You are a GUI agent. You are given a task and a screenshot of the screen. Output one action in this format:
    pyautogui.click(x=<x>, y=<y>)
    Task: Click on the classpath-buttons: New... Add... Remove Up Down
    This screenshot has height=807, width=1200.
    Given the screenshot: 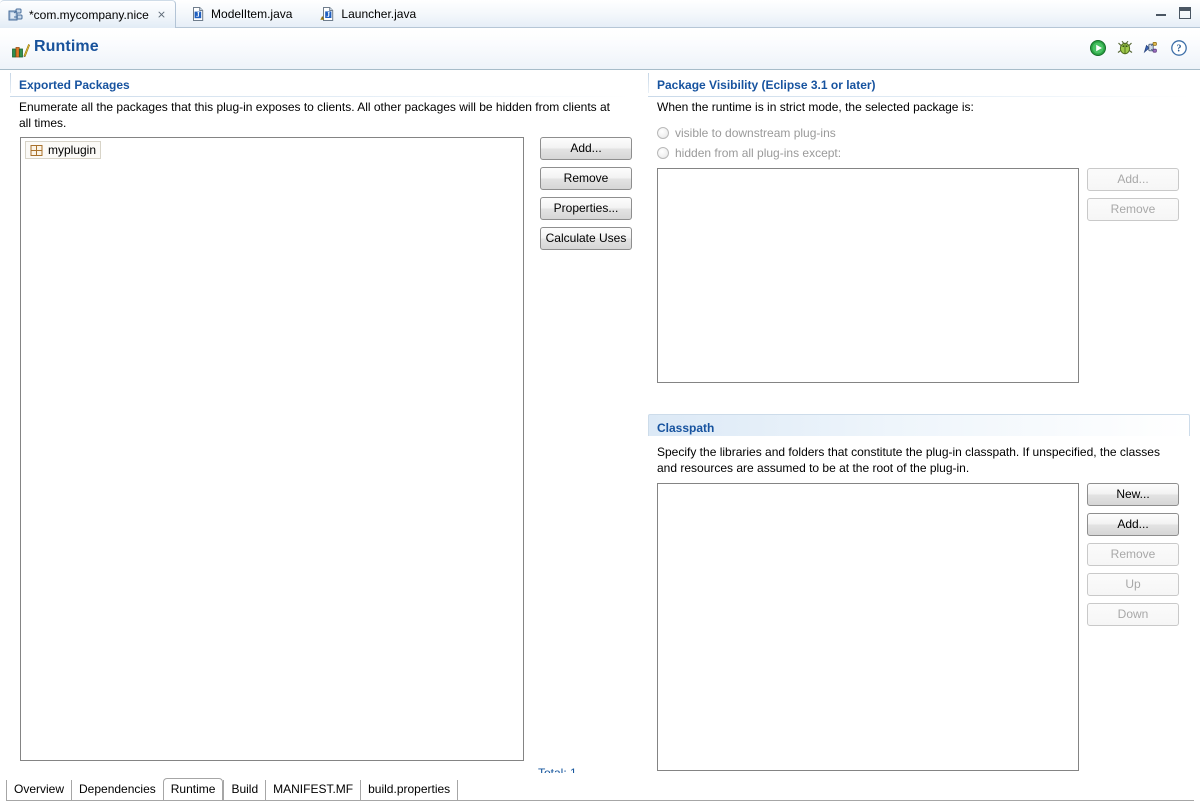 What is the action you would take?
    pyautogui.click(x=1133, y=554)
    